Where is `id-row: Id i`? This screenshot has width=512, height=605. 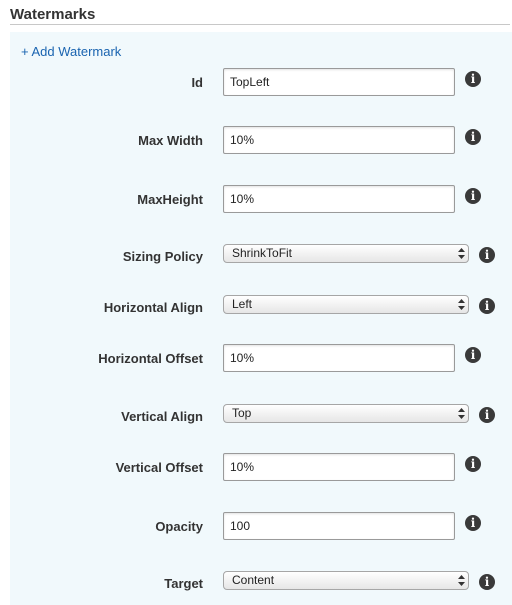 id-row: Id i is located at coordinates (256, 83).